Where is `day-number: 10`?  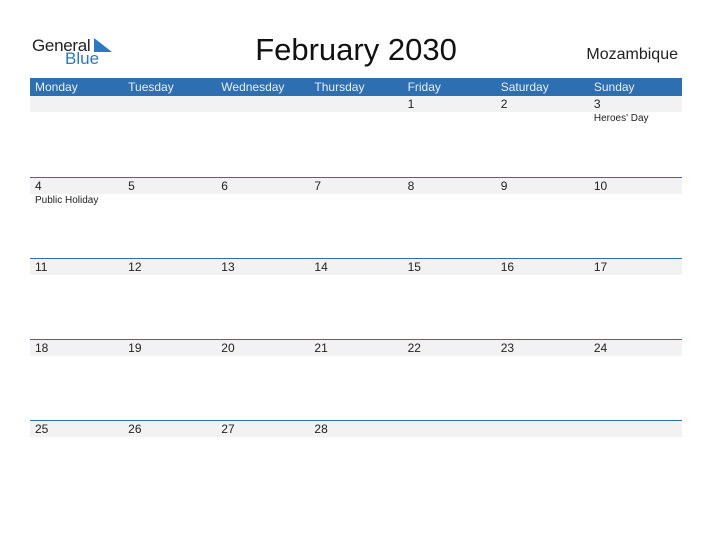
day-number: 10 is located at coordinates (600, 186).